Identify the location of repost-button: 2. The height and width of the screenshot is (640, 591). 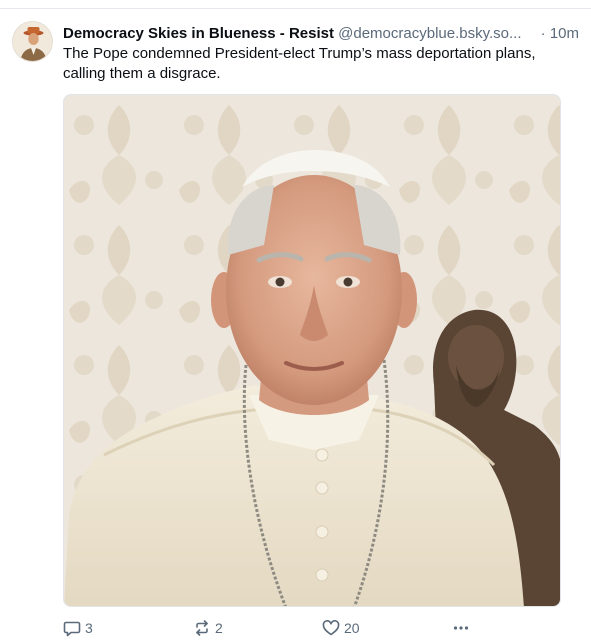
(208, 628).